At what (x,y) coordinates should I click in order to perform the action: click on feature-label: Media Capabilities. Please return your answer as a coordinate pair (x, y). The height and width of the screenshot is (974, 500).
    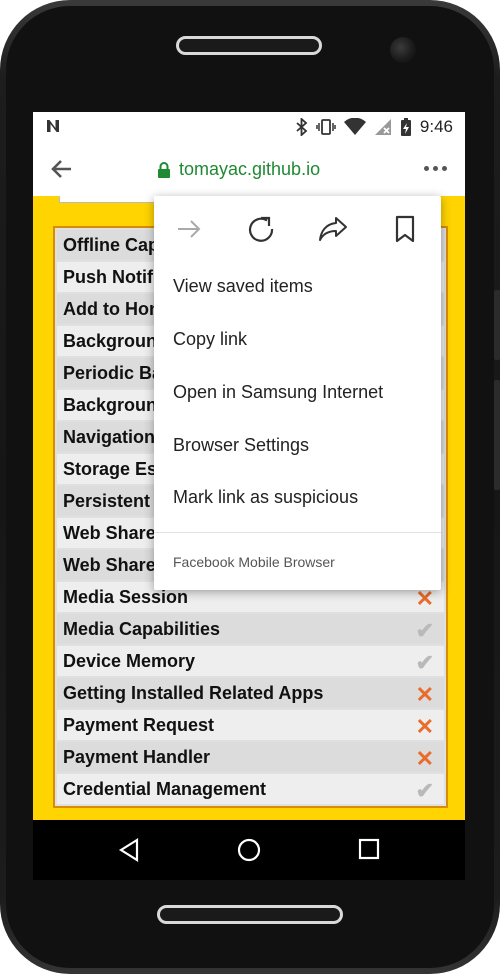
    Looking at the image, I should click on (142, 628).